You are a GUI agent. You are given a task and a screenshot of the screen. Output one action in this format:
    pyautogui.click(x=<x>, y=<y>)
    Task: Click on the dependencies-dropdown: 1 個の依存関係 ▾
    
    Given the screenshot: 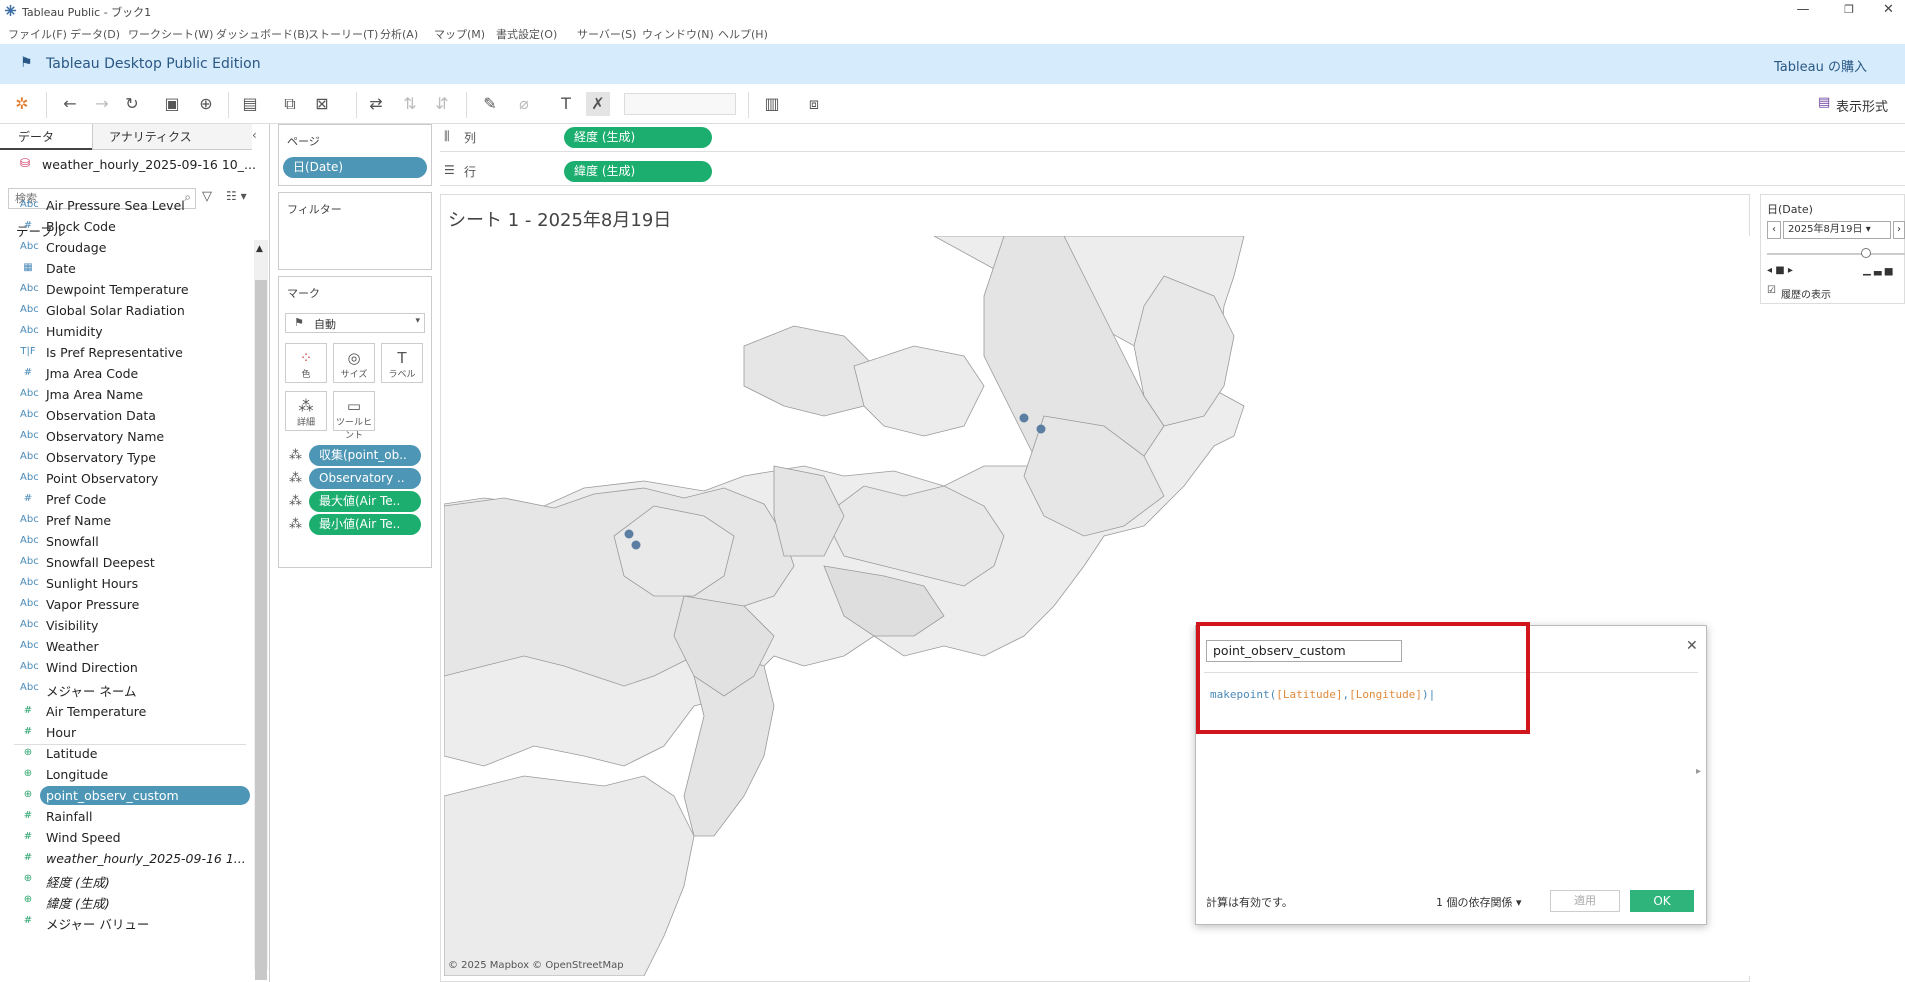 What is the action you would take?
    pyautogui.click(x=1479, y=902)
    